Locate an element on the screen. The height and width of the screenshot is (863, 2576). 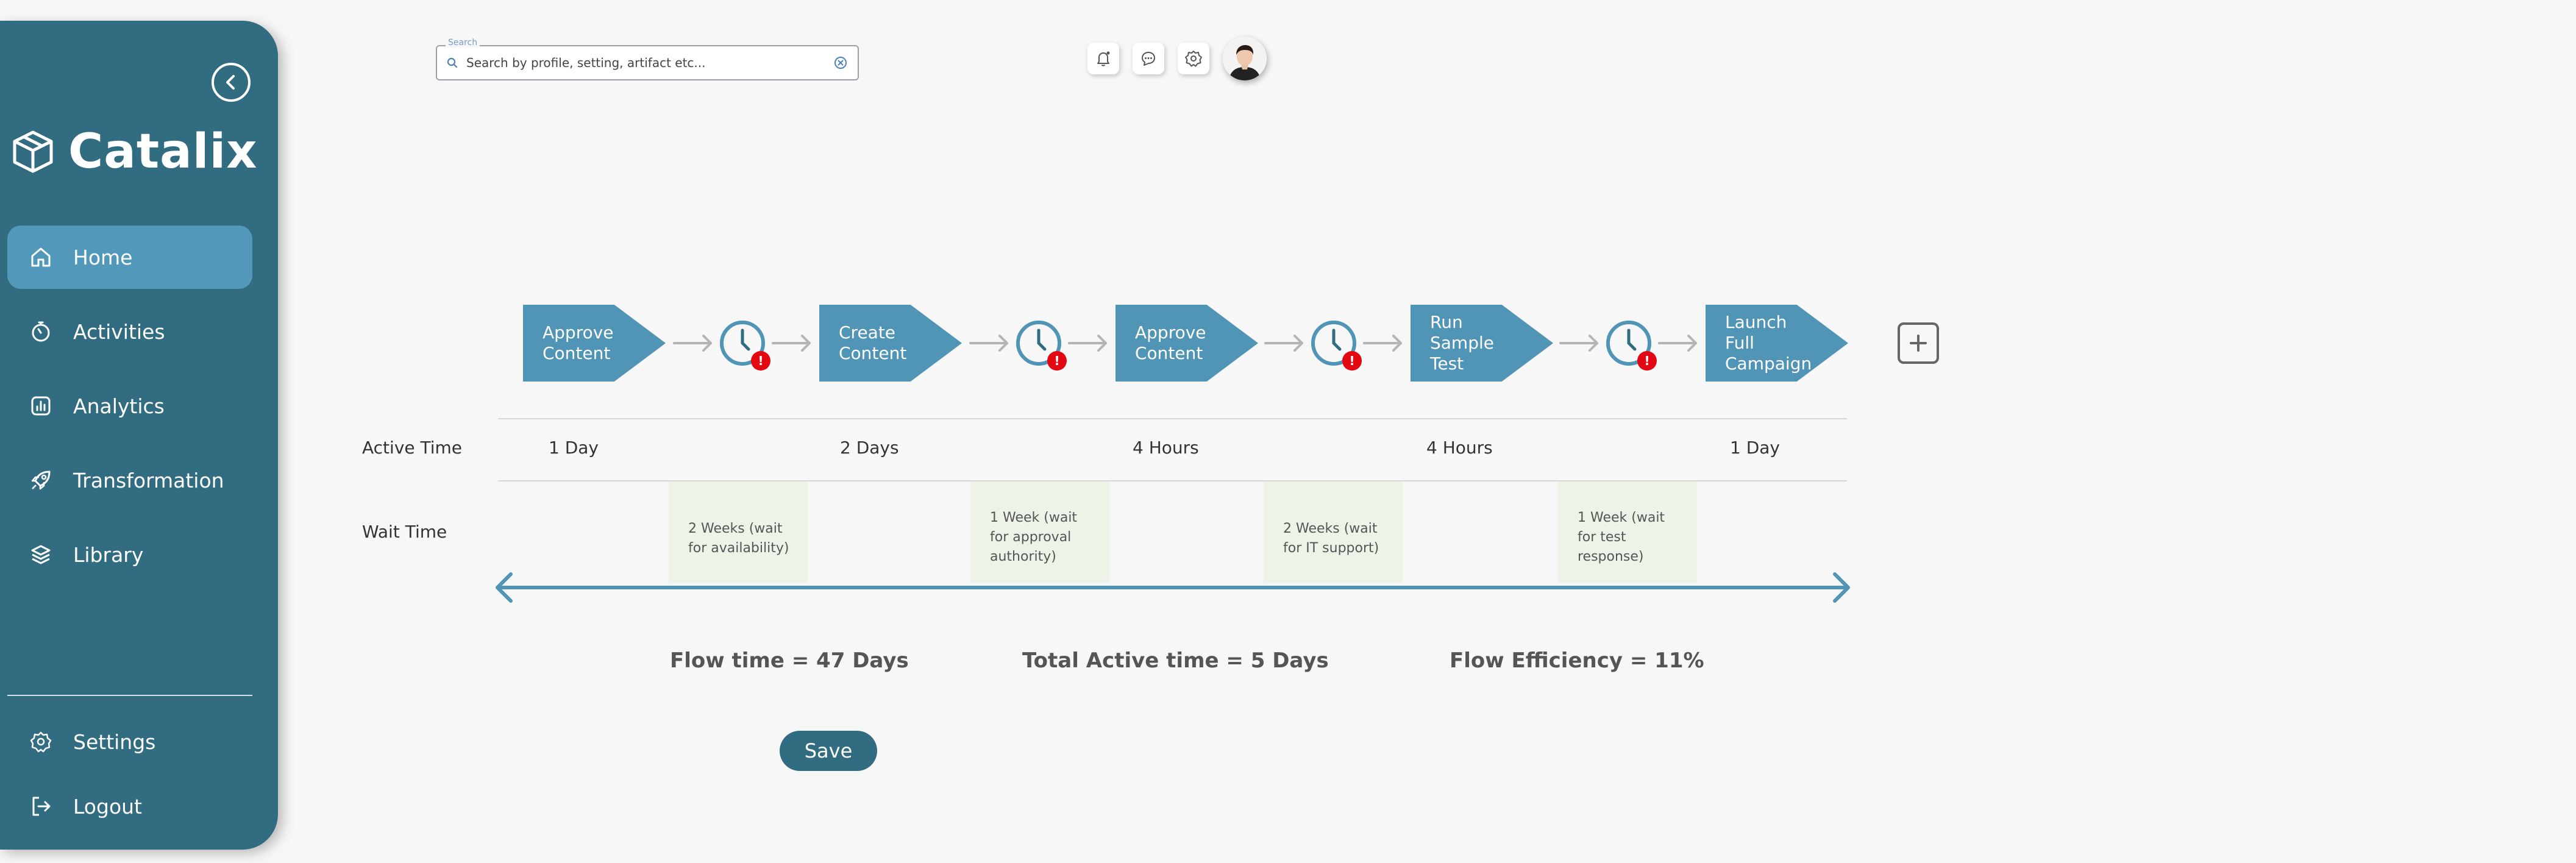
stopwatch-icon is located at coordinates (41, 331).